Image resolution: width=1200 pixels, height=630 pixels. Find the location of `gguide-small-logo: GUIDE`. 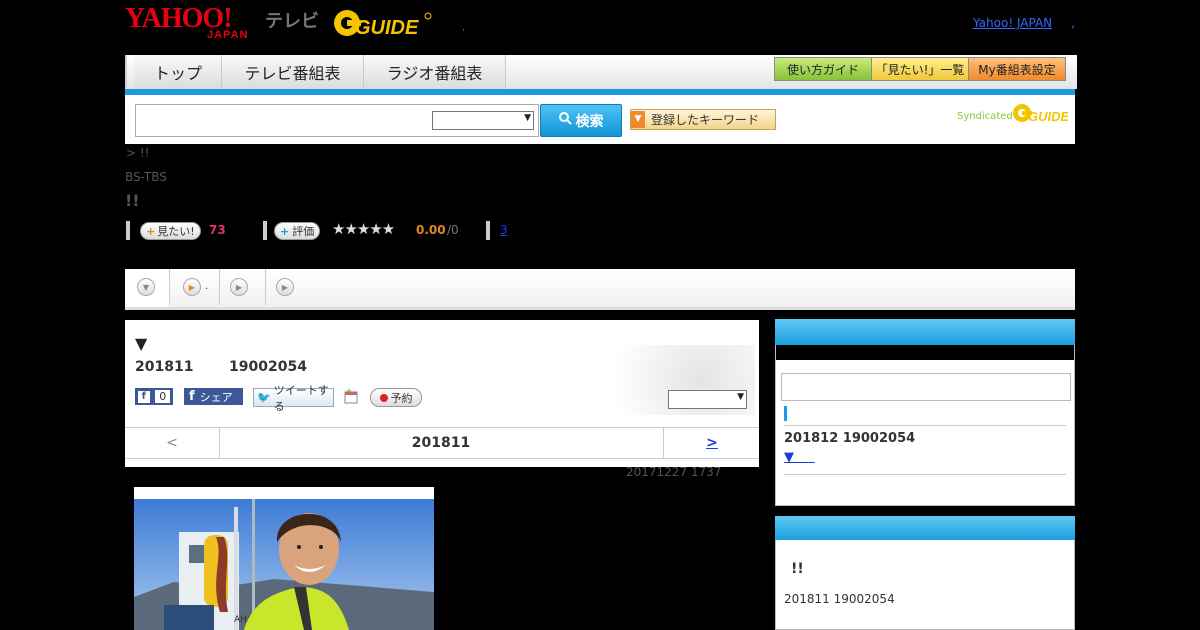

gguide-small-logo: GUIDE is located at coordinates (1041, 115).